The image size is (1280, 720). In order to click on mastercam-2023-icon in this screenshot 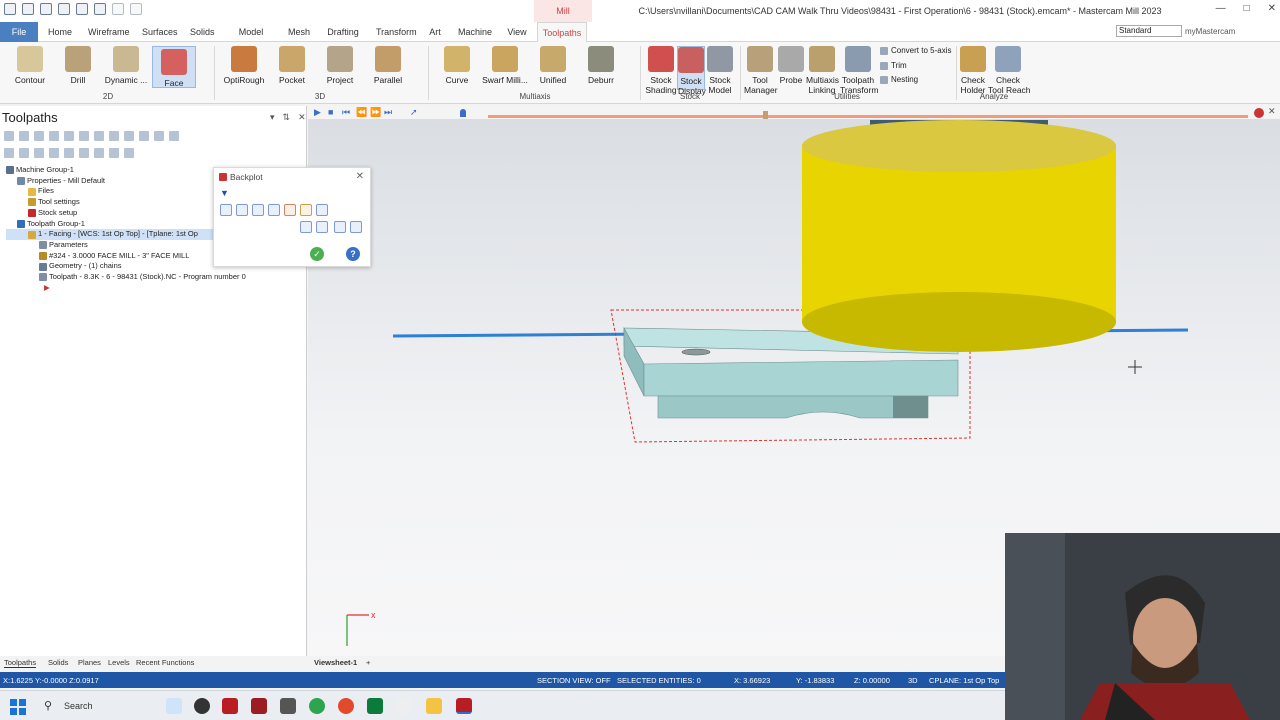, I will do `click(230, 706)`.